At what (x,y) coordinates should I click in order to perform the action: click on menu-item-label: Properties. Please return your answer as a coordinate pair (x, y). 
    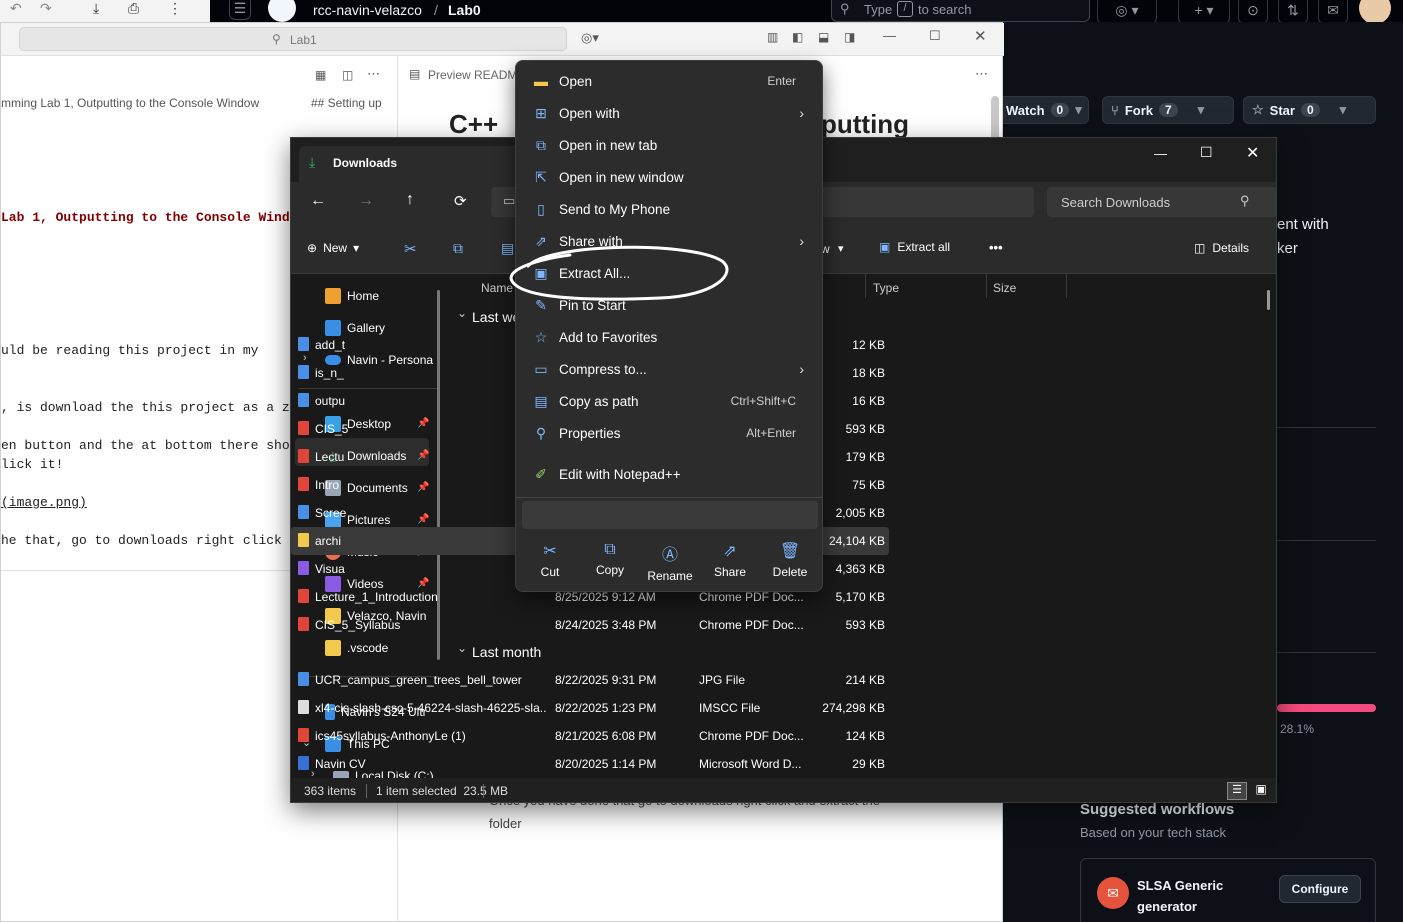
    Looking at the image, I should click on (590, 433).